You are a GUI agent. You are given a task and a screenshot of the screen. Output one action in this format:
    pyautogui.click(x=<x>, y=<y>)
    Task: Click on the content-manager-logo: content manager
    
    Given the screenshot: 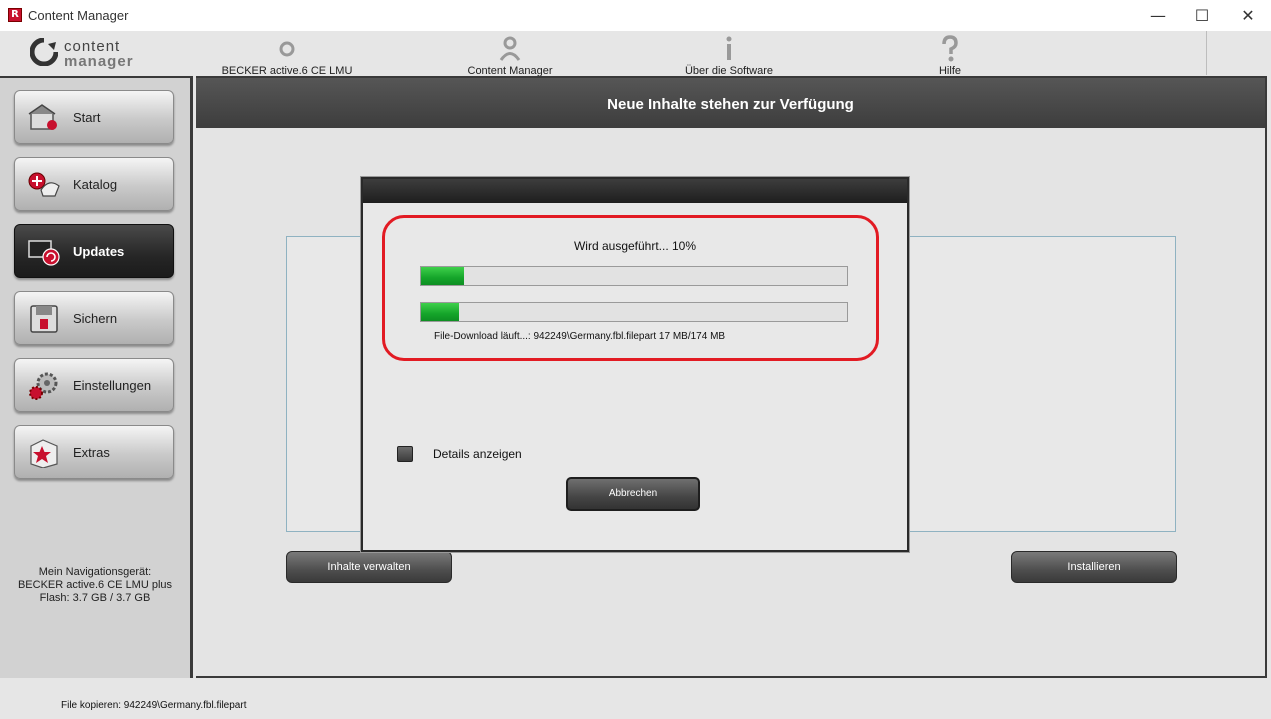 What is the action you would take?
    pyautogui.click(x=85, y=54)
    